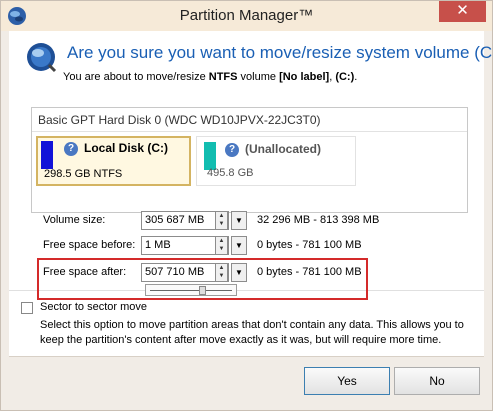 This screenshot has width=493, height=411. I want to click on volume-size-label: Volume size:, so click(74, 220).